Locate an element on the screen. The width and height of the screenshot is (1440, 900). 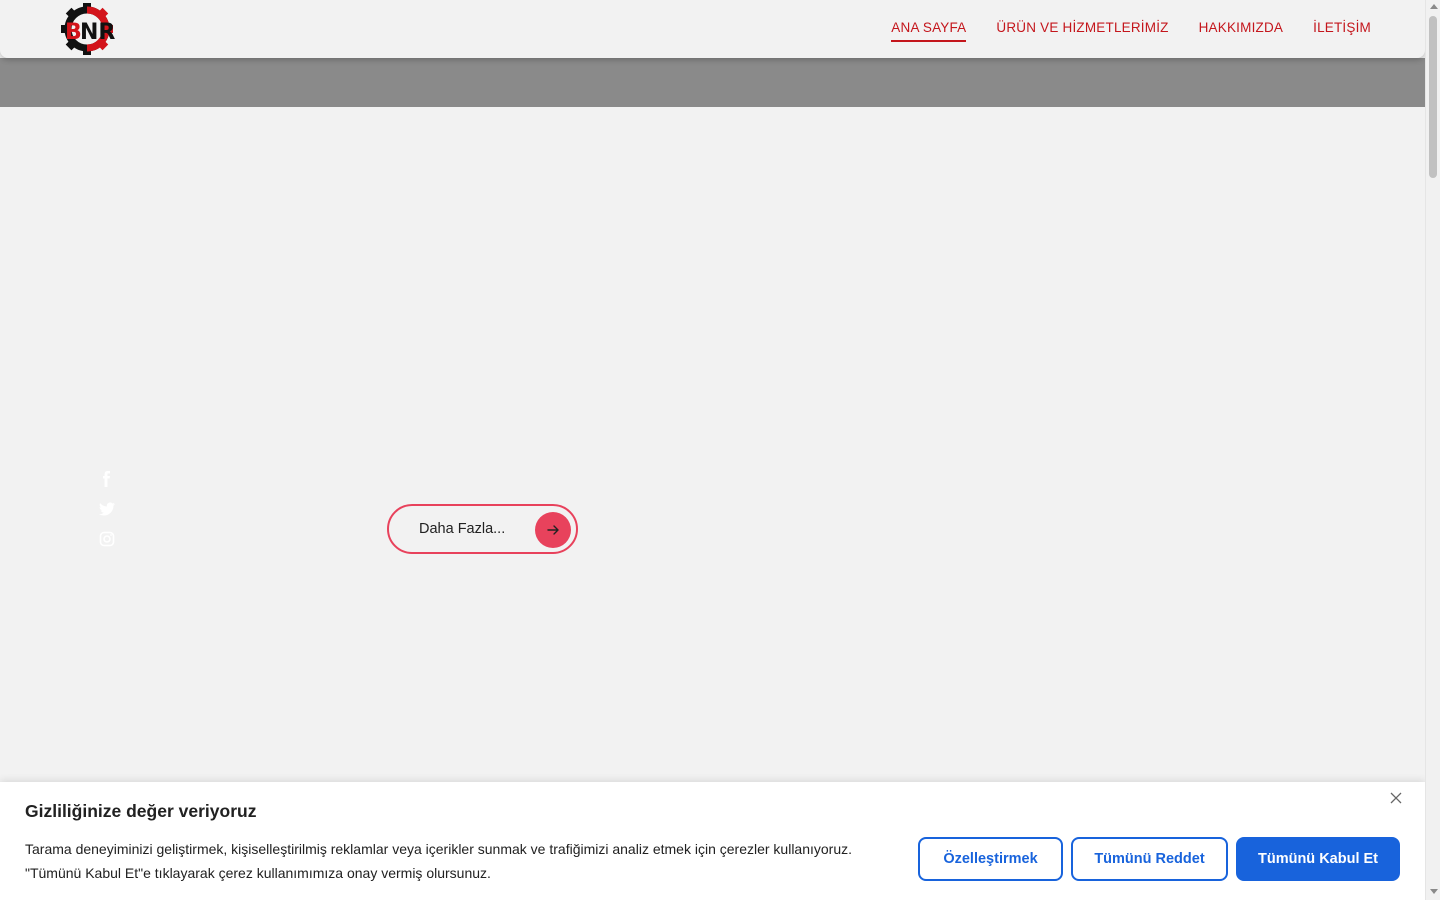
arrow-right-icon is located at coordinates (553, 530).